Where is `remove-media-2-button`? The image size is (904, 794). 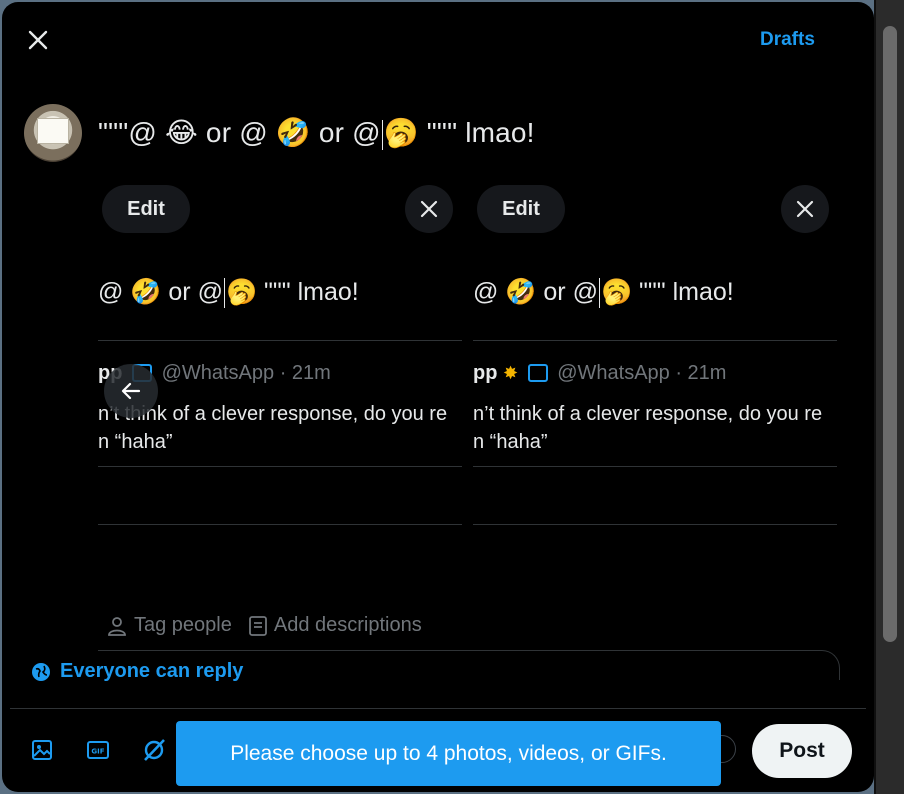
remove-media-2-button is located at coordinates (805, 209).